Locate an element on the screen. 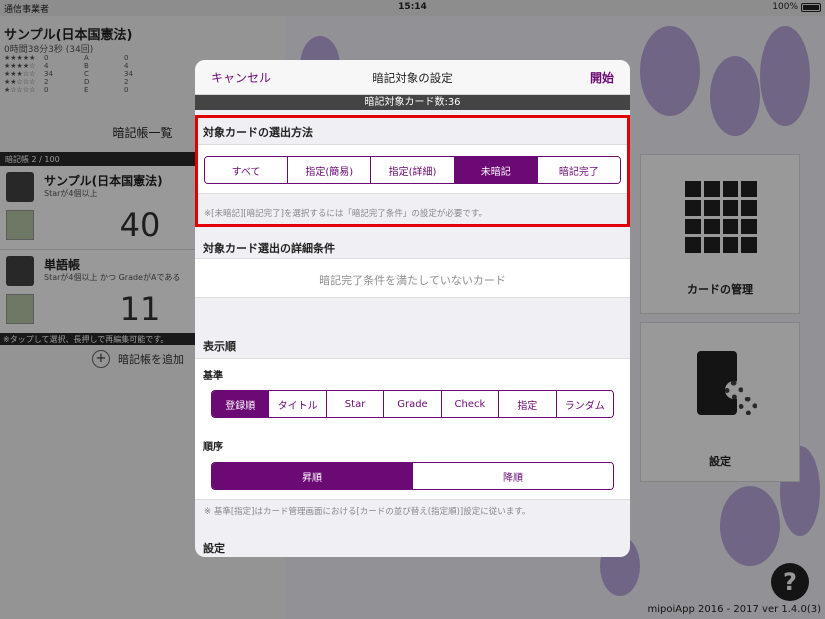  start-button: 開始 is located at coordinates (602, 77).